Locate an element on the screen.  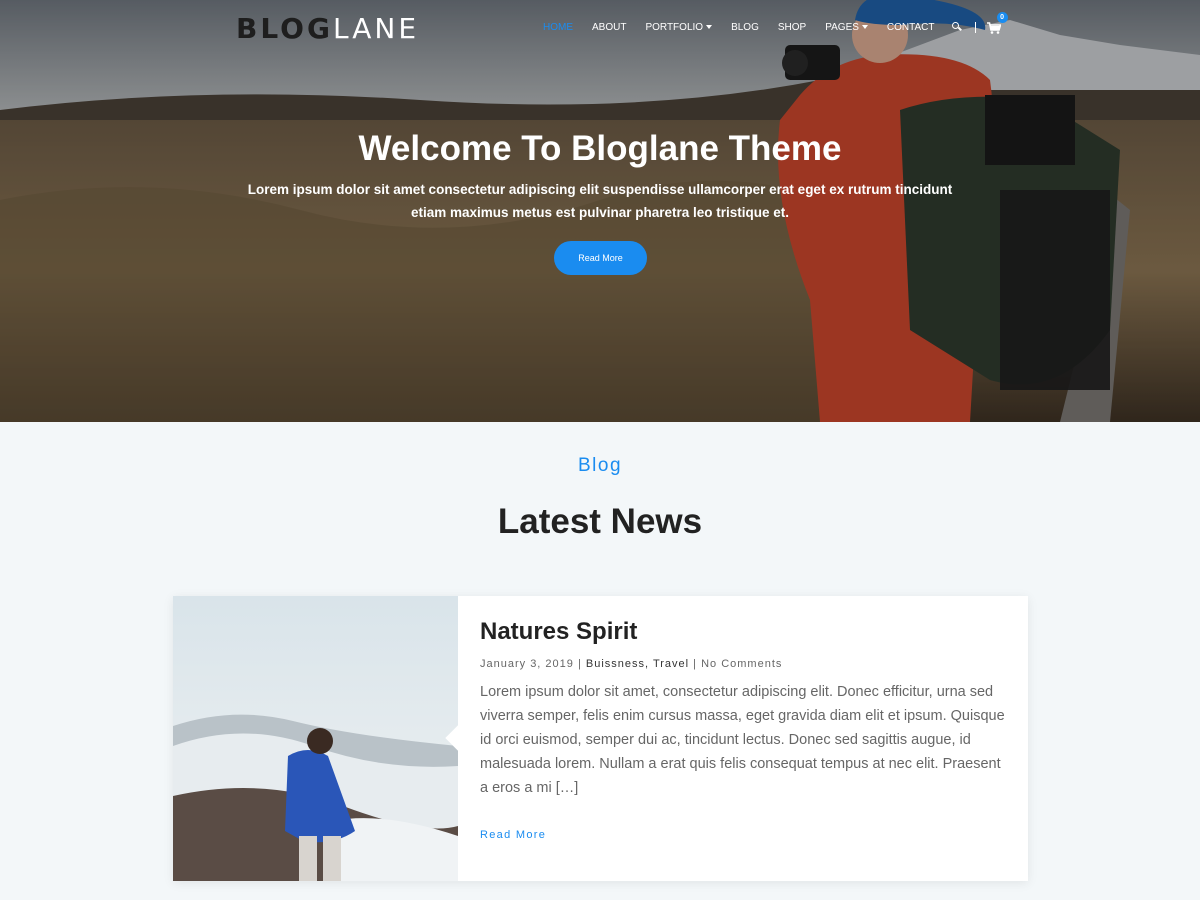
nav-about-label: ABOUT is located at coordinates (609, 27).